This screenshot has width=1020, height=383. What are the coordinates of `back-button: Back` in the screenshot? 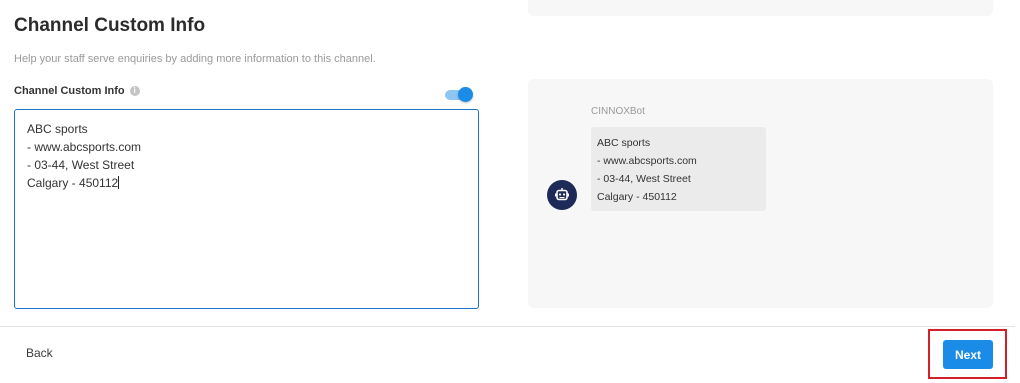 It's located at (39, 353).